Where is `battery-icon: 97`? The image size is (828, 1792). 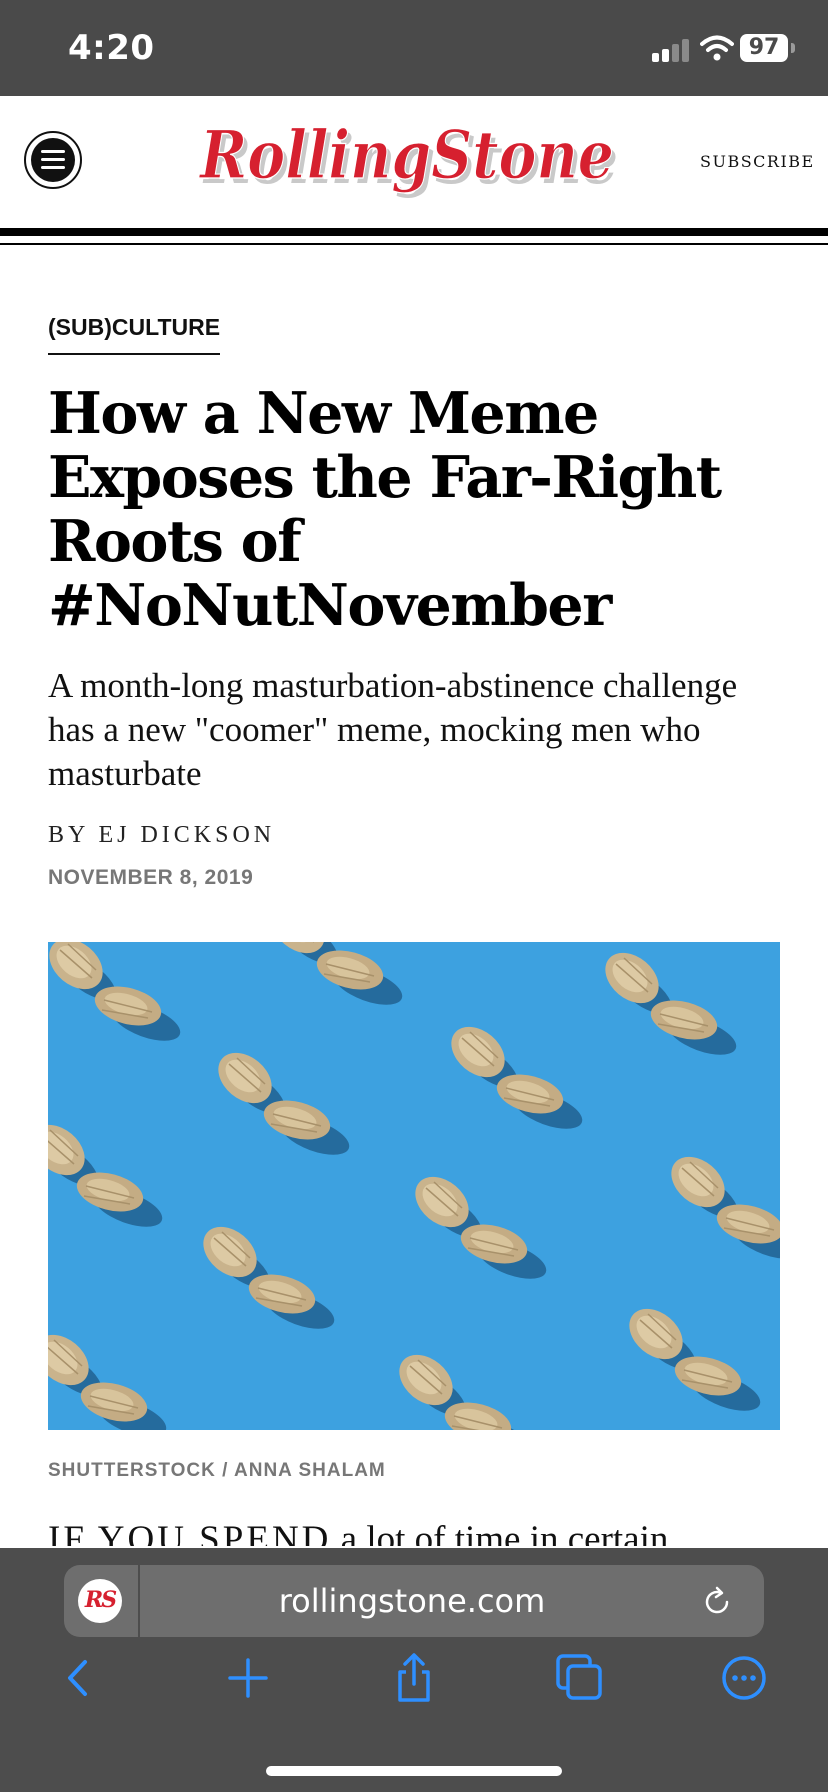
battery-icon: 97 is located at coordinates (764, 48).